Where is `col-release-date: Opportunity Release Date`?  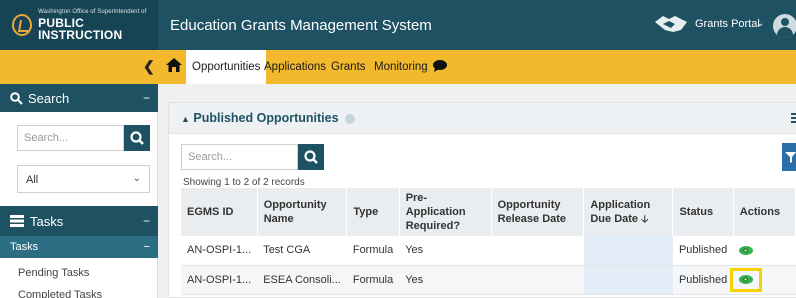
col-release-date: Opportunity Release Date is located at coordinates (538, 212).